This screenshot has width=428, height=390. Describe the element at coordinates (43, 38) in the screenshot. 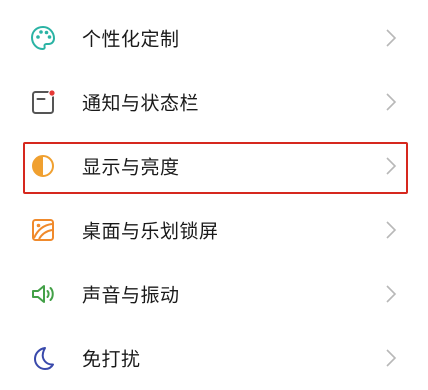

I see `palette-icon` at that location.